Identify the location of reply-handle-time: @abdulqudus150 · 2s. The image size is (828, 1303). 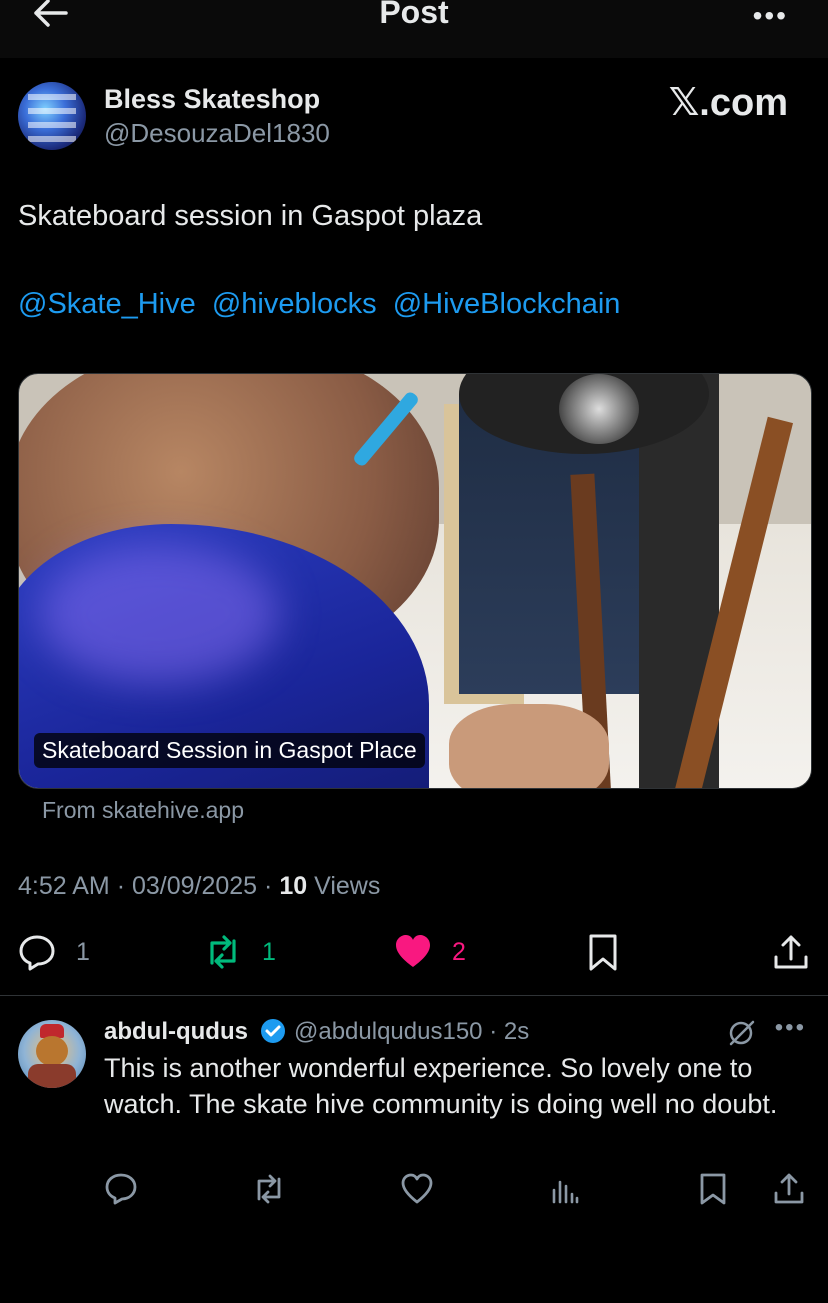
(412, 1031).